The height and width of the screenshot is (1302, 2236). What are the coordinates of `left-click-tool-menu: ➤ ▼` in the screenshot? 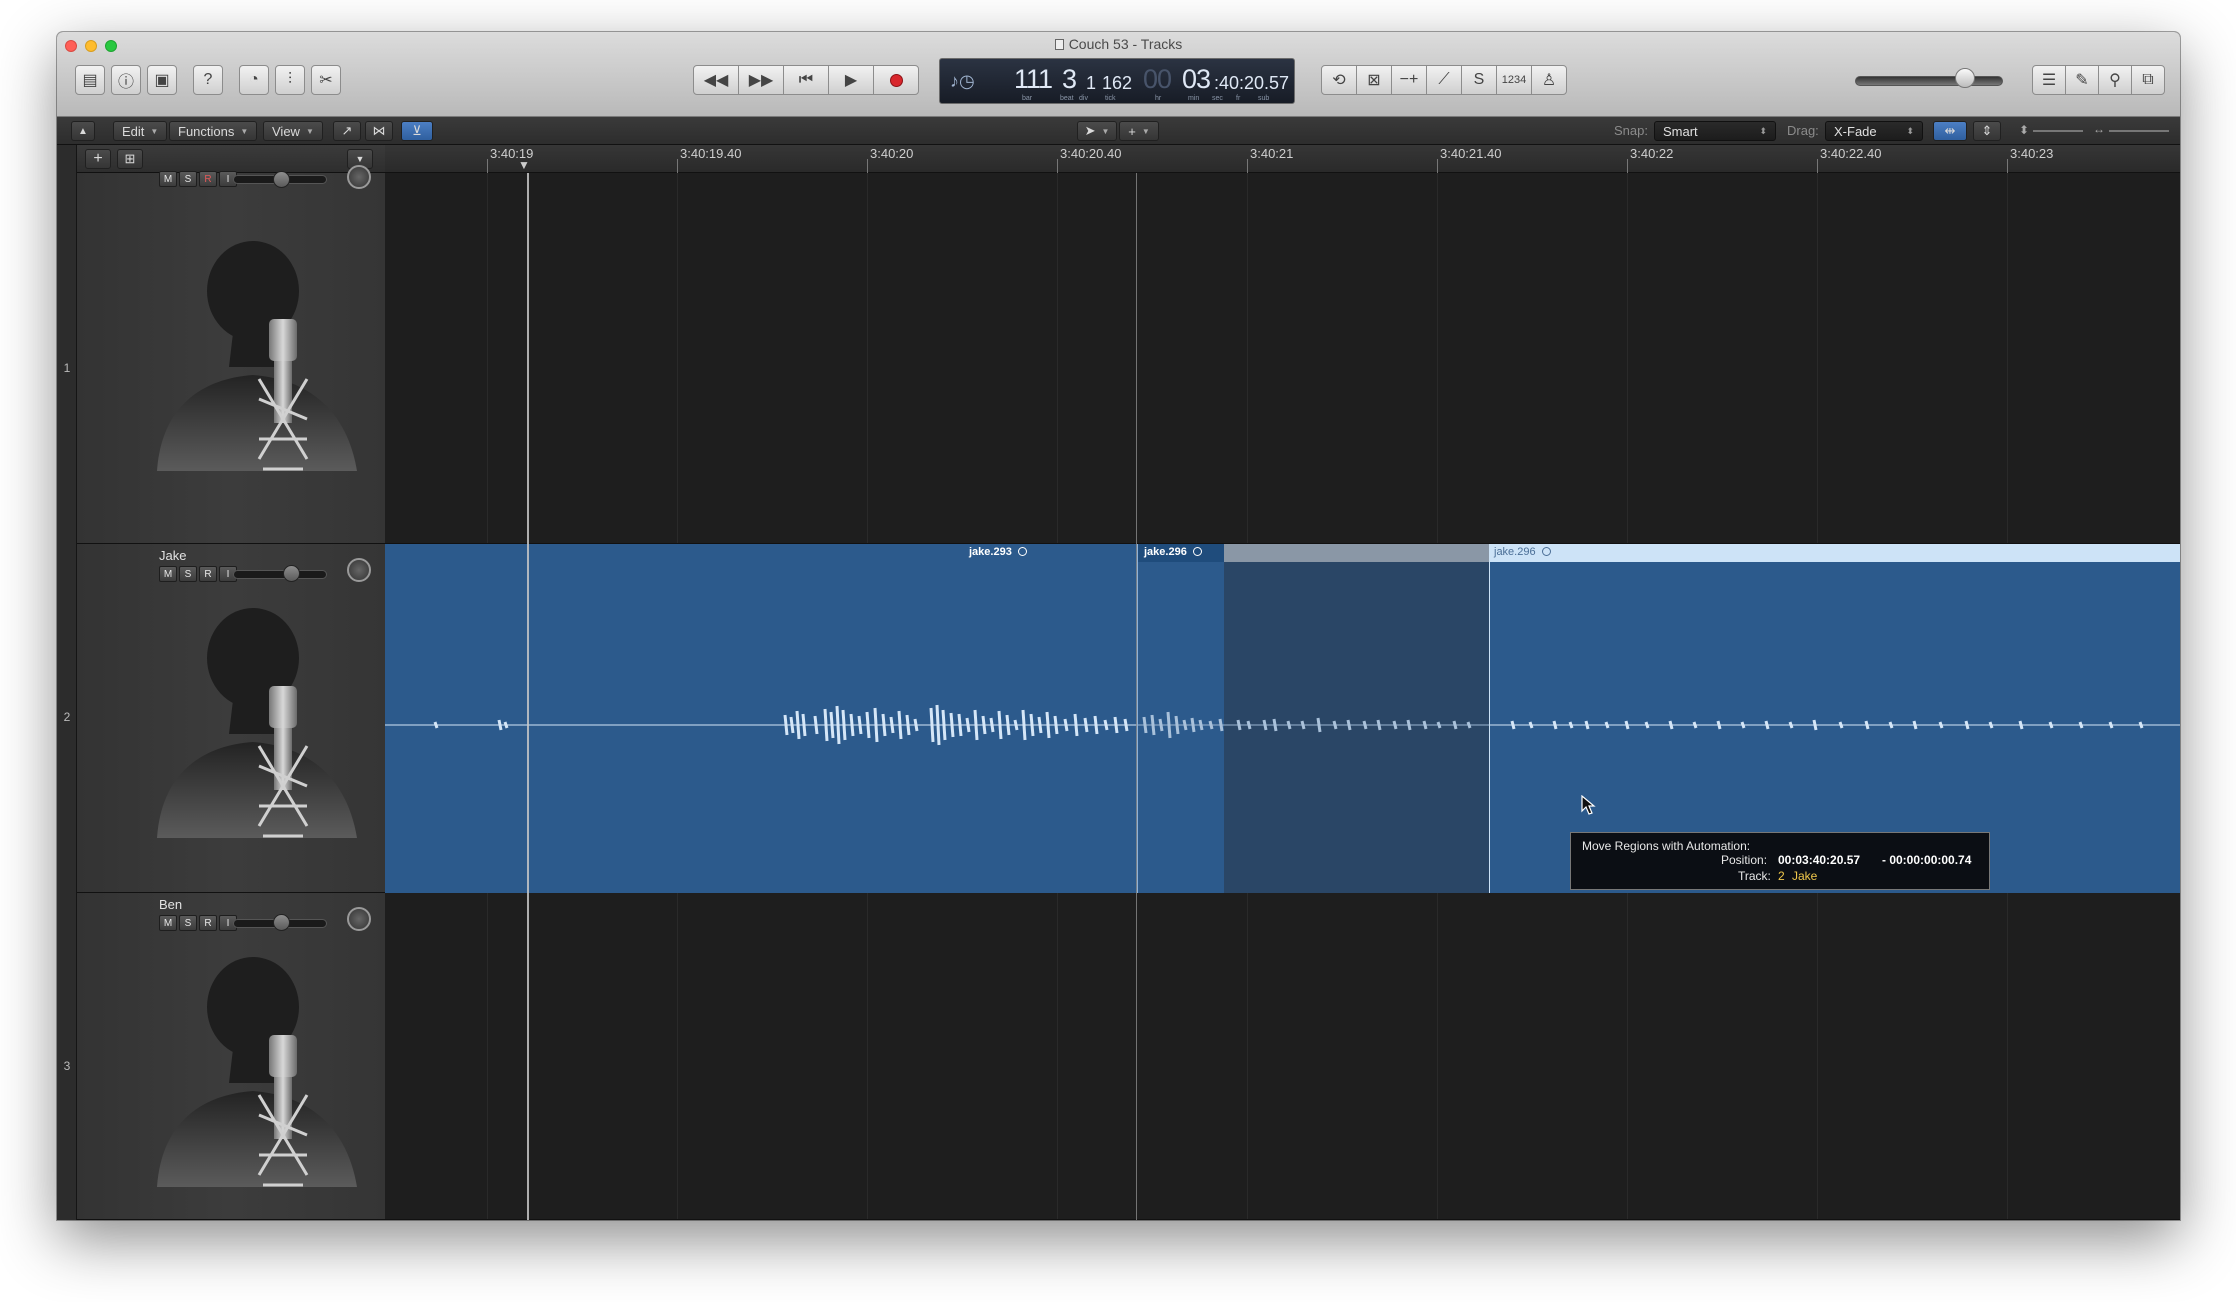 It's located at (1097, 131).